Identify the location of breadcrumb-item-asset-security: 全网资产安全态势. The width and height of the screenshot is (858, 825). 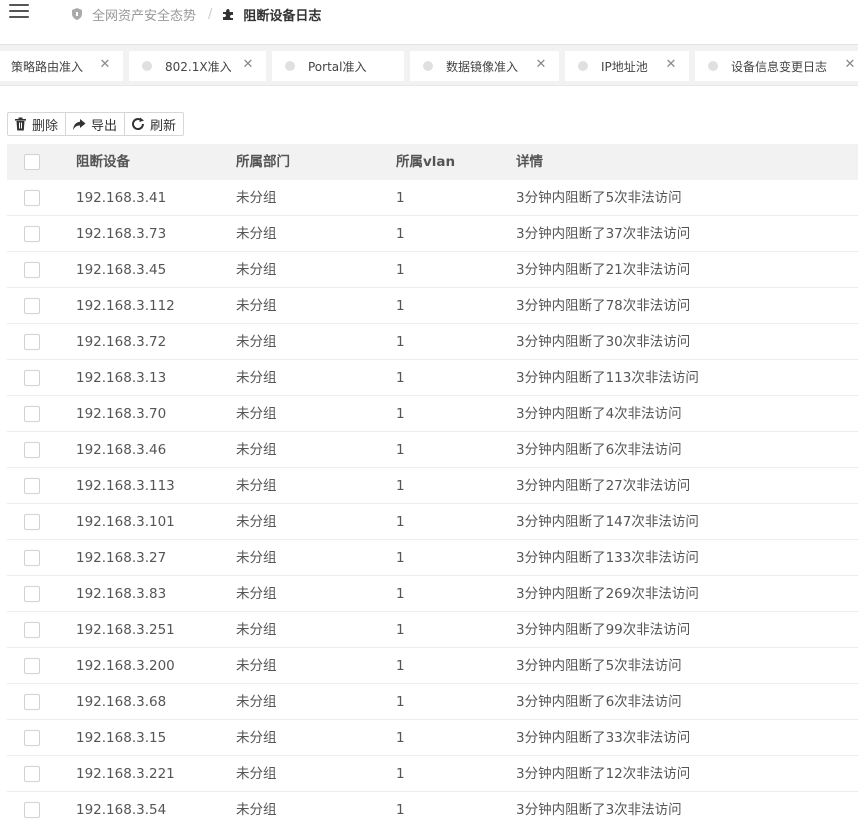
(133, 14).